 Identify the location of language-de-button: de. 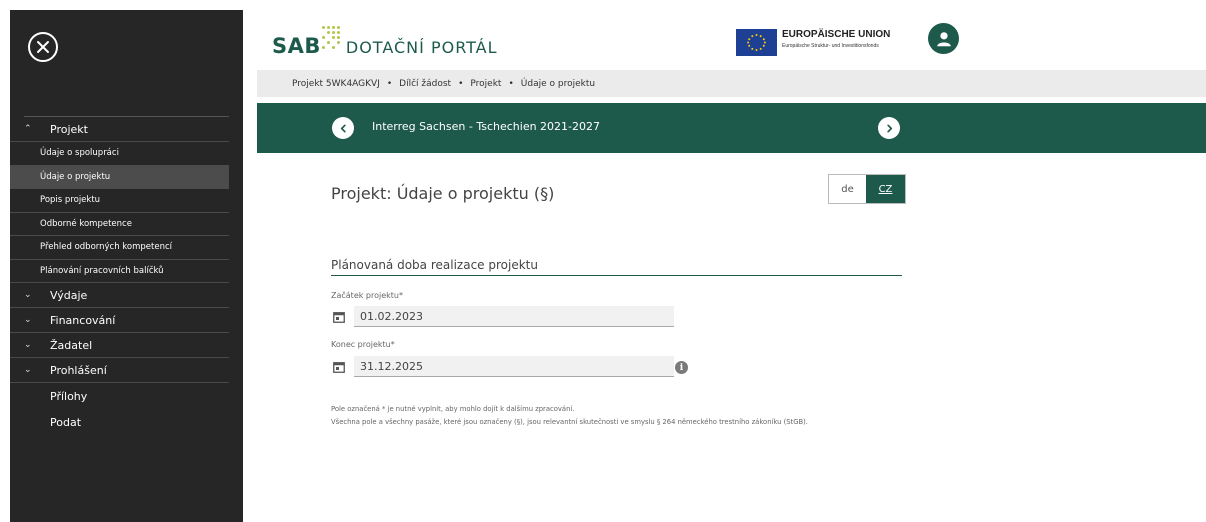
(847, 189).